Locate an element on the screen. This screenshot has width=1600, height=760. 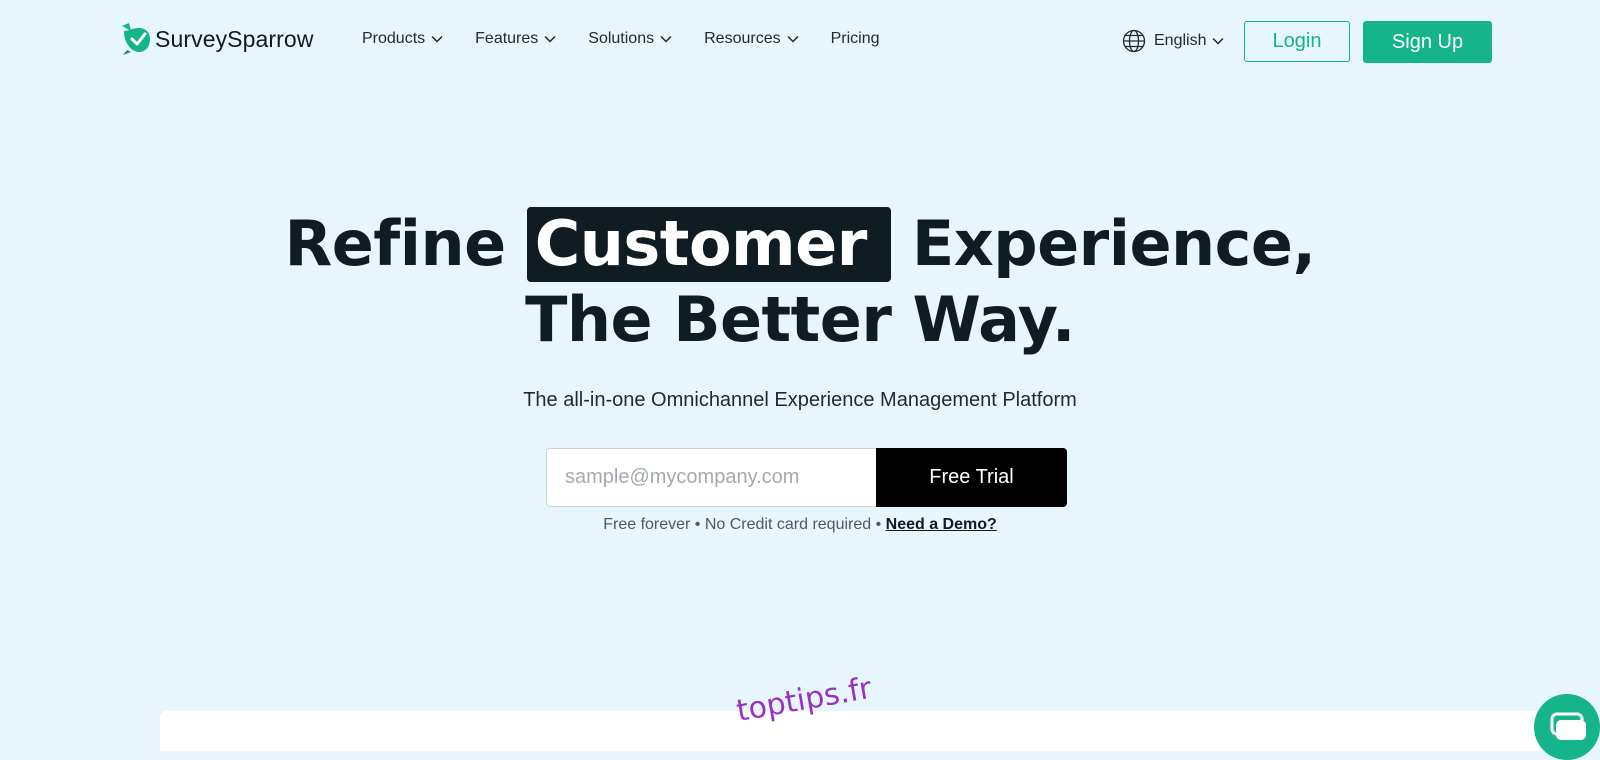
language-selector: English is located at coordinates (1173, 41).